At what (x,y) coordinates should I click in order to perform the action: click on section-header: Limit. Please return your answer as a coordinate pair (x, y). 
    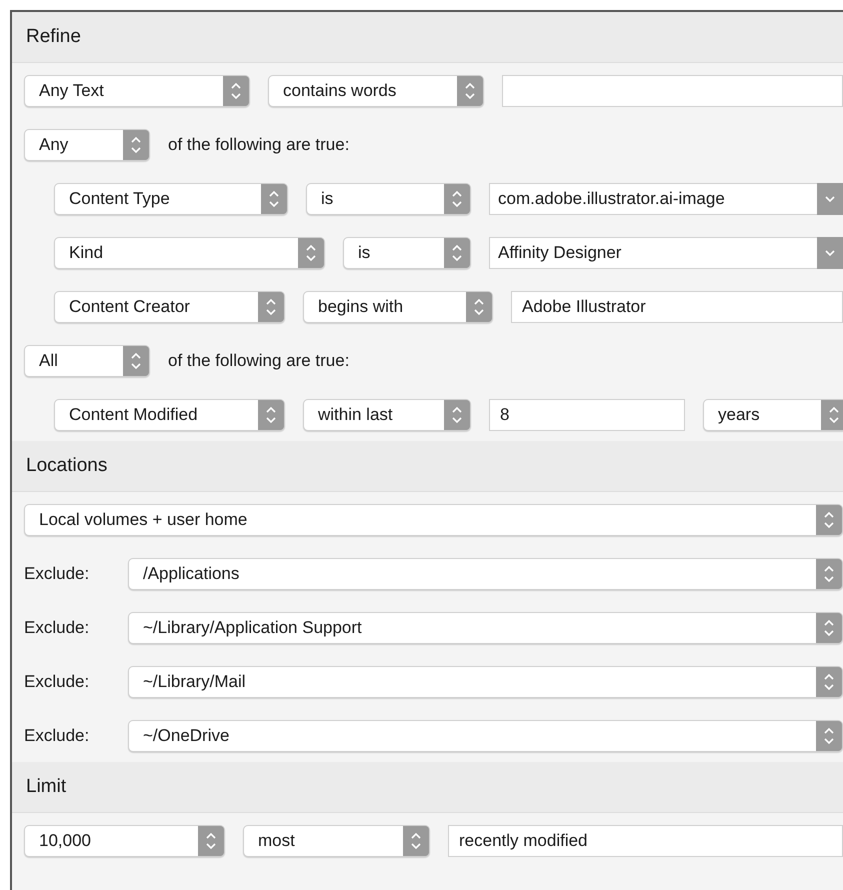
    Looking at the image, I should click on (427, 787).